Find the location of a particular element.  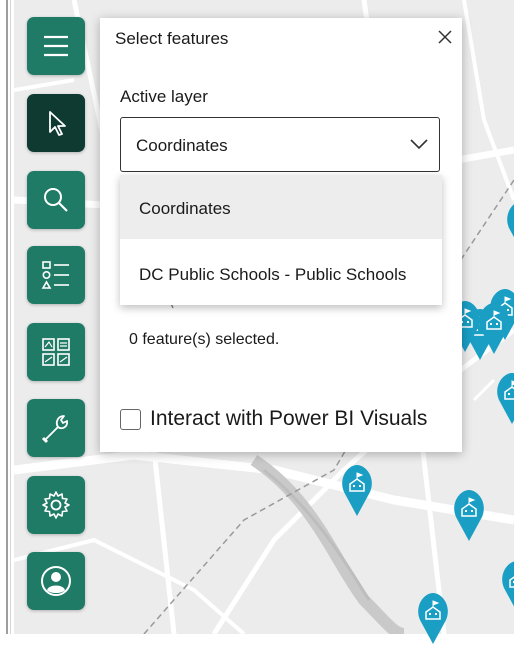

chevron-down-icon is located at coordinates (419, 144).